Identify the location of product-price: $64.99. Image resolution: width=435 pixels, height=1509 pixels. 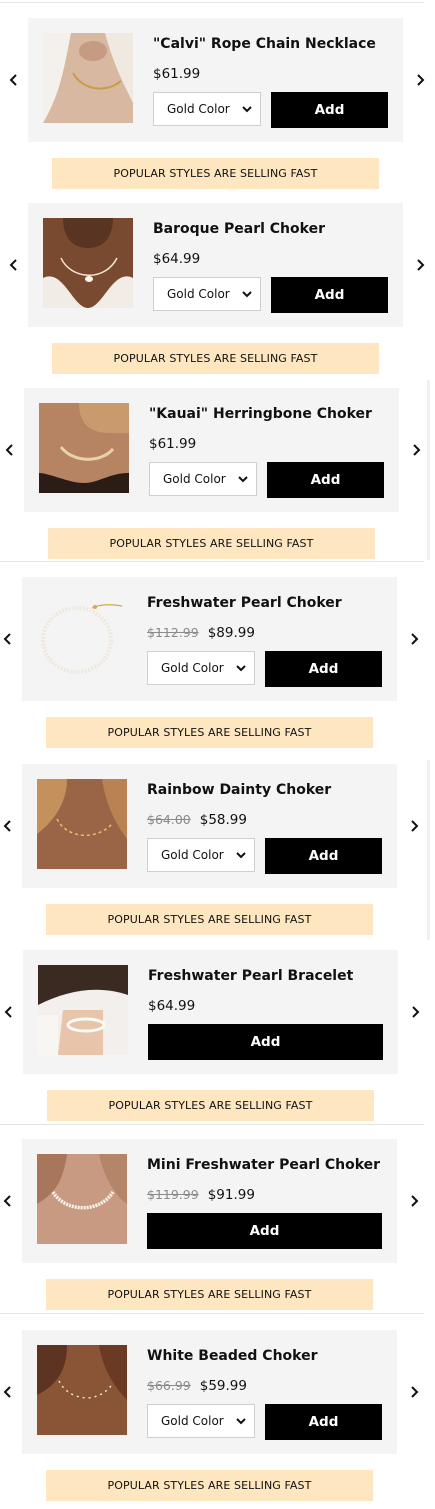
(177, 259).